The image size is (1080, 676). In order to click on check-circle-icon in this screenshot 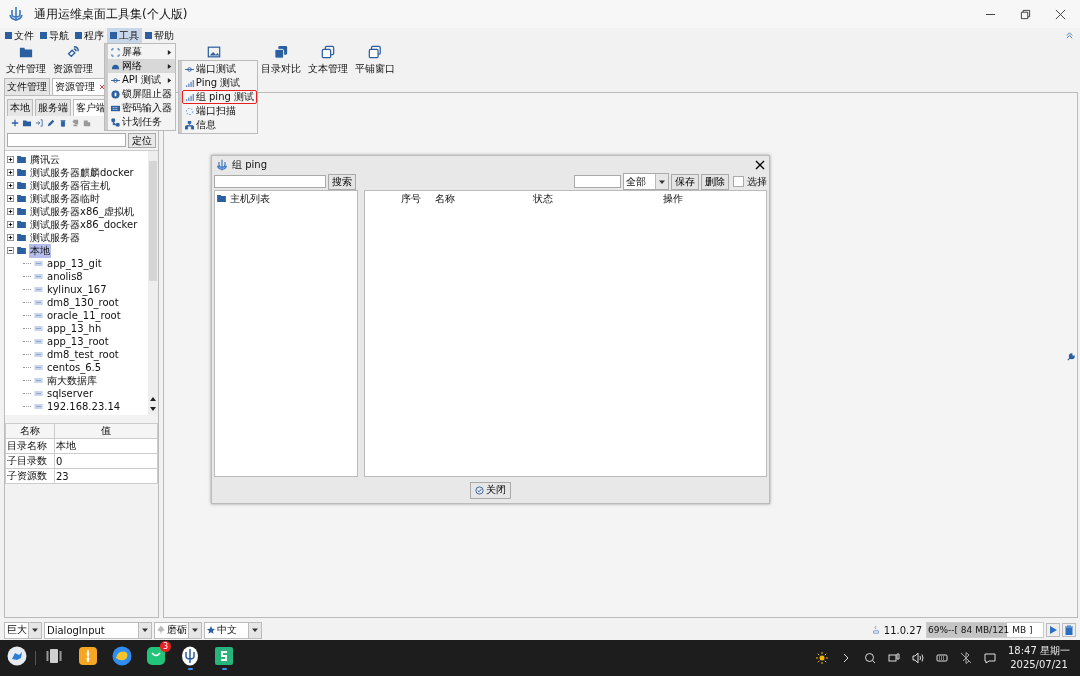, I will do `click(479, 490)`.